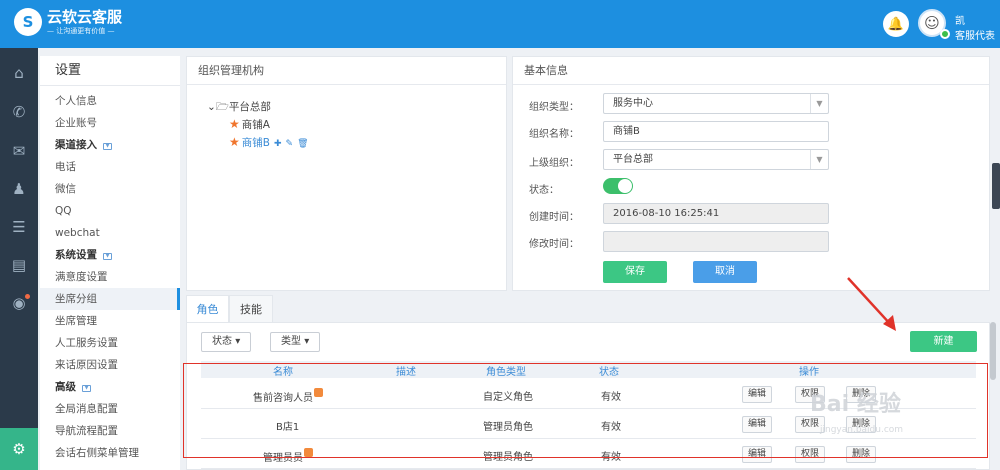 The height and width of the screenshot is (470, 1000). What do you see at coordinates (110, 453) in the screenshot?
I see `sidebar-item-session-menu: 会话右侧菜单管理` at bounding box center [110, 453].